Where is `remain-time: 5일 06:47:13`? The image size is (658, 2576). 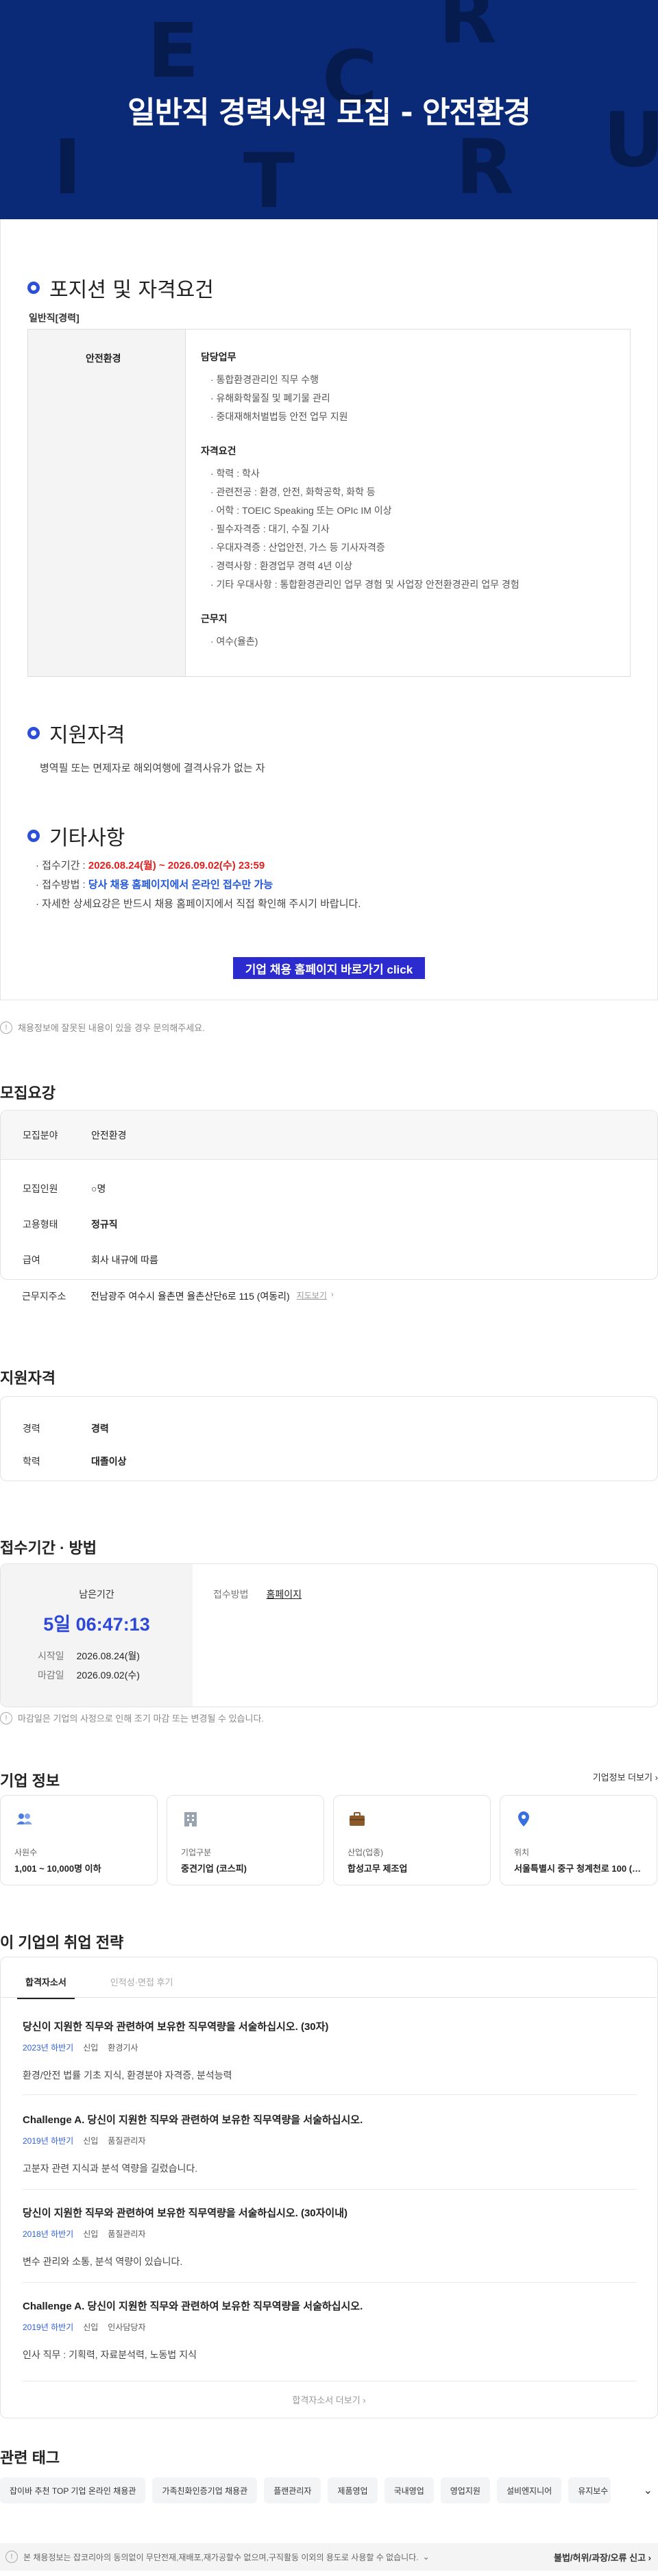
remain-time: 5일 06:47:13 is located at coordinates (96, 1624).